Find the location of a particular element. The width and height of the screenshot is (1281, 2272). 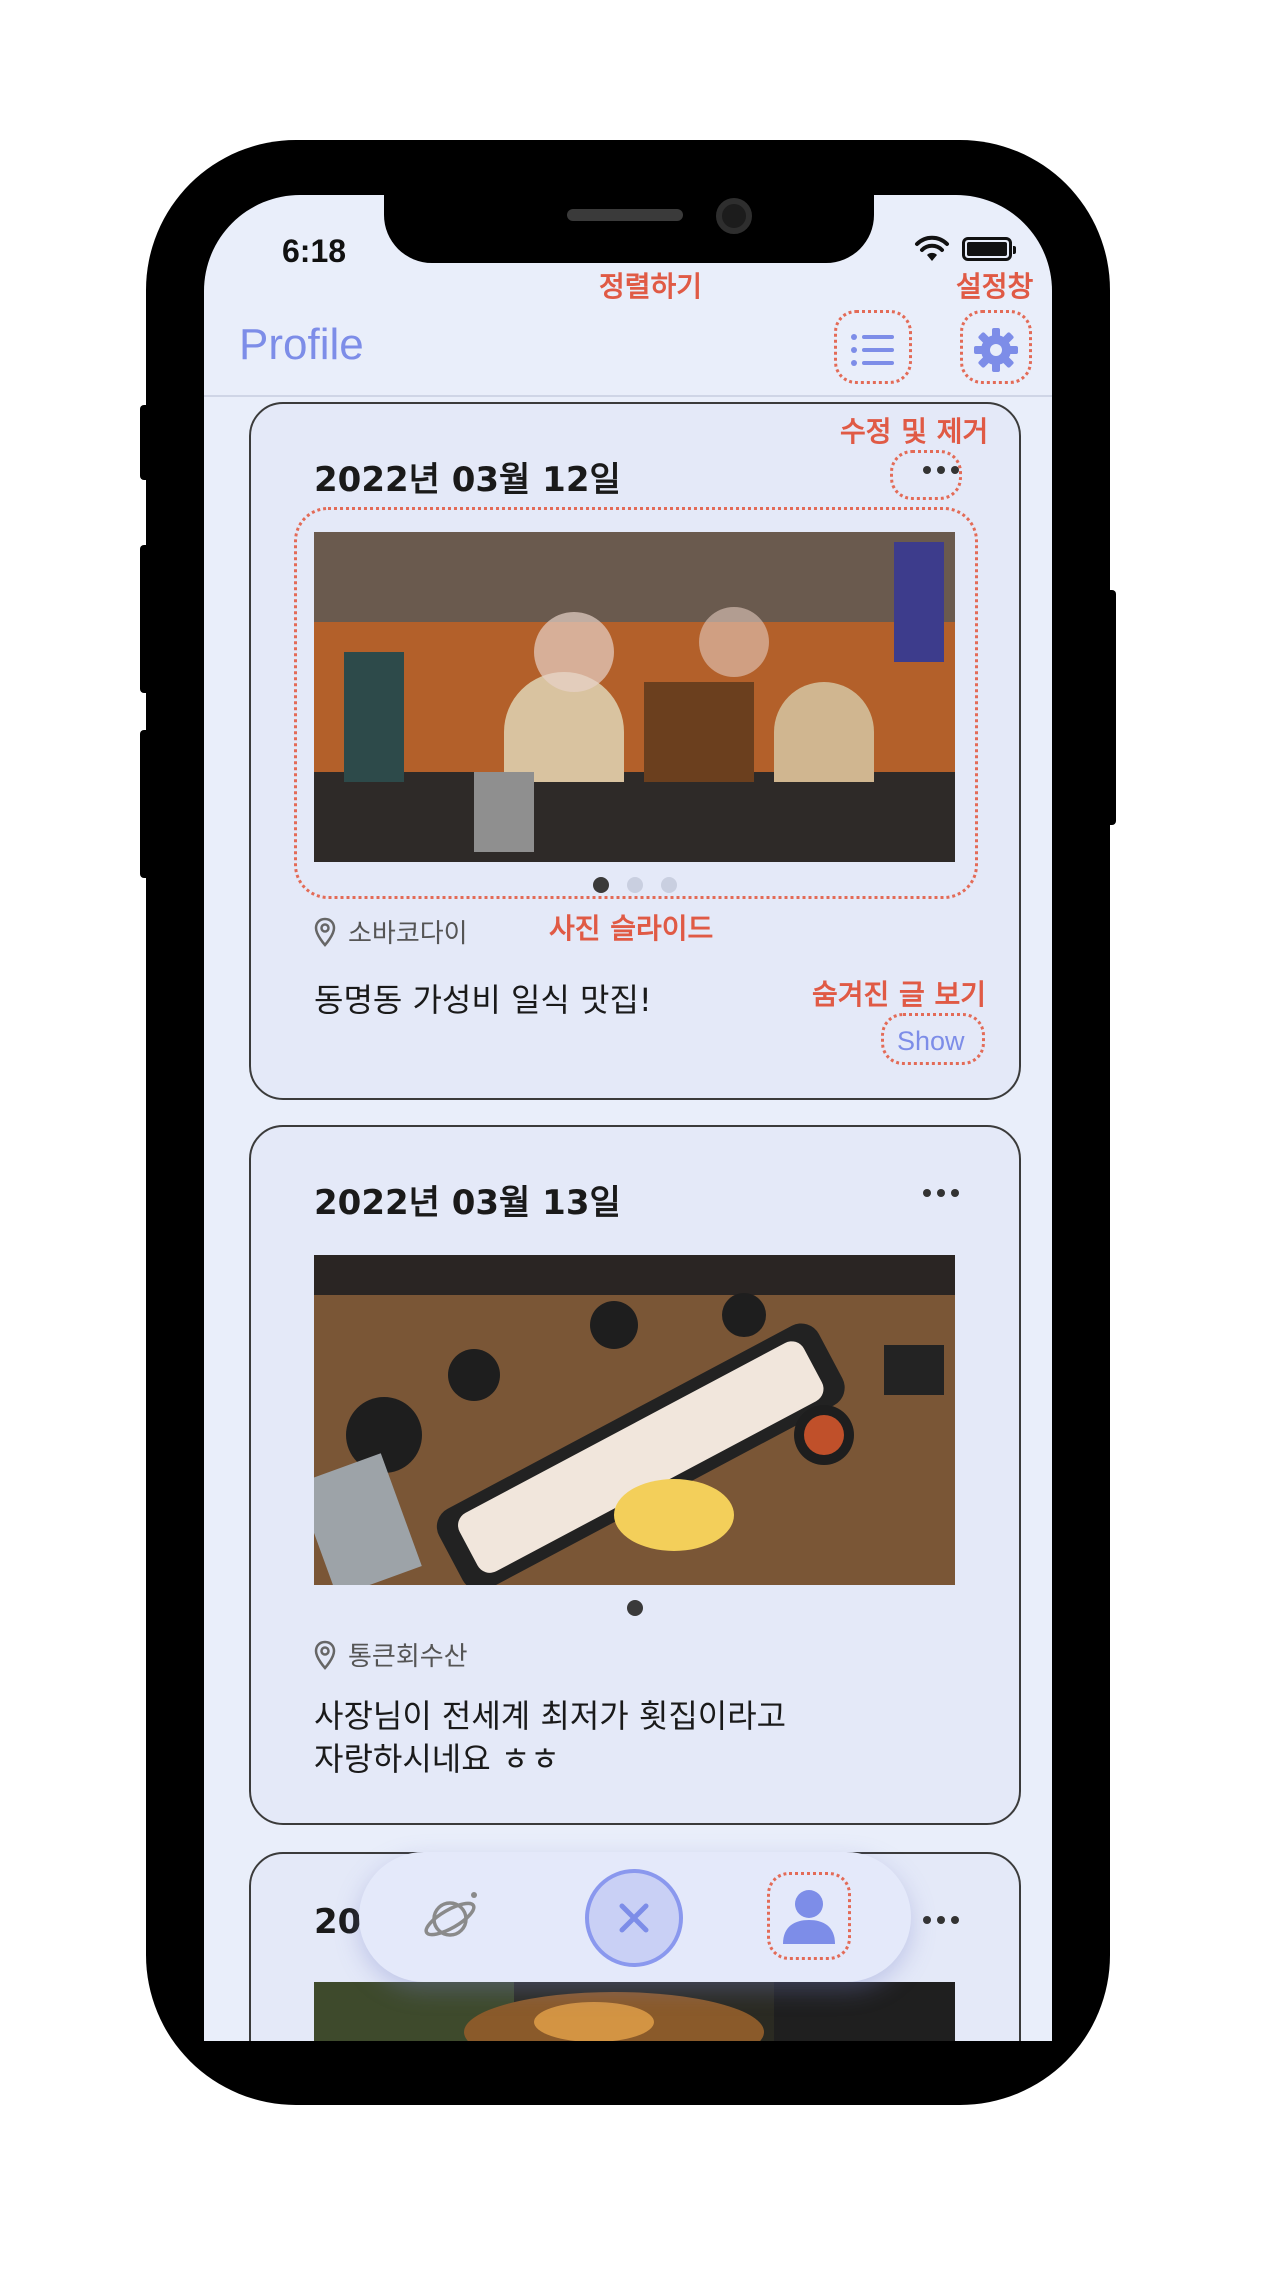

location-row: 통큰회수산 is located at coordinates (391, 1654).